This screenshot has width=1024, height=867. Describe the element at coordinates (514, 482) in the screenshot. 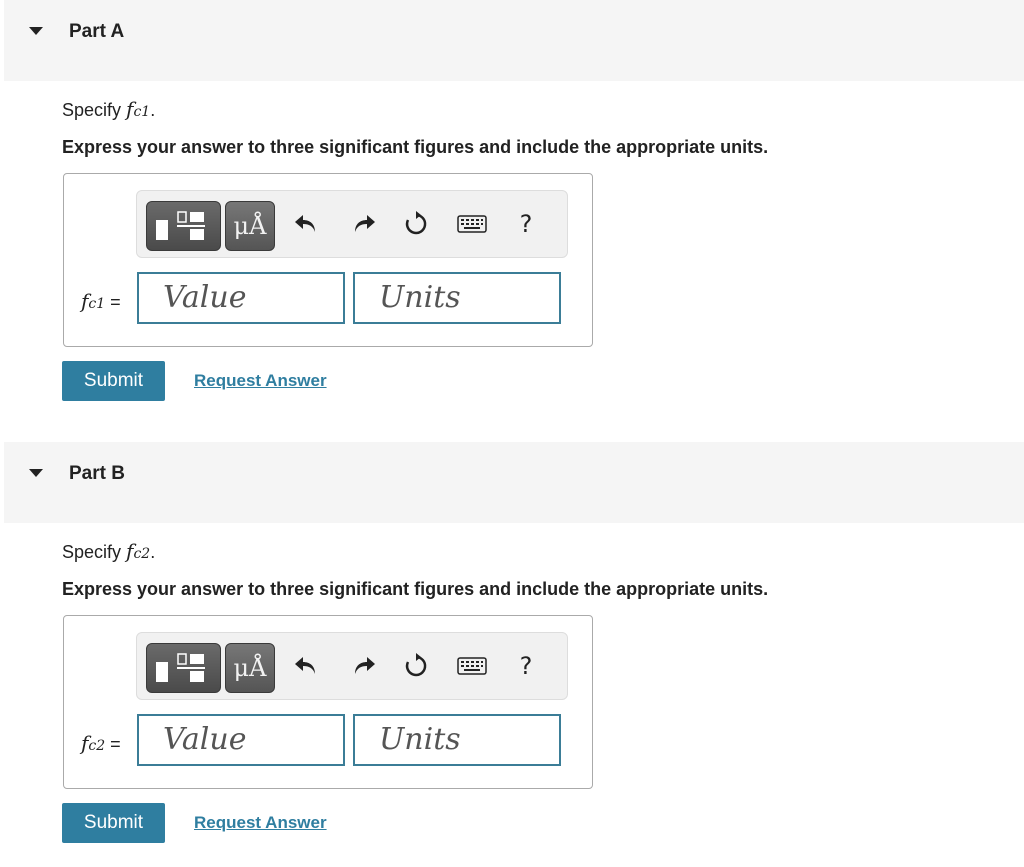

I see `part-b-header: Part B` at that location.